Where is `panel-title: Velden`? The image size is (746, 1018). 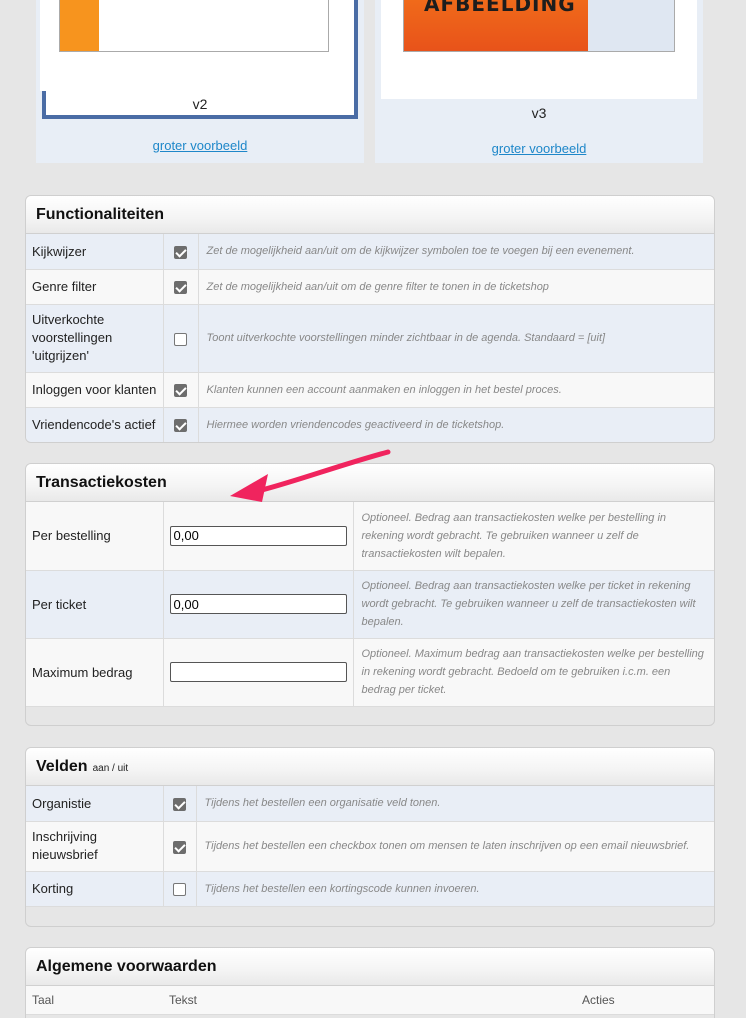
panel-title: Velden is located at coordinates (62, 766).